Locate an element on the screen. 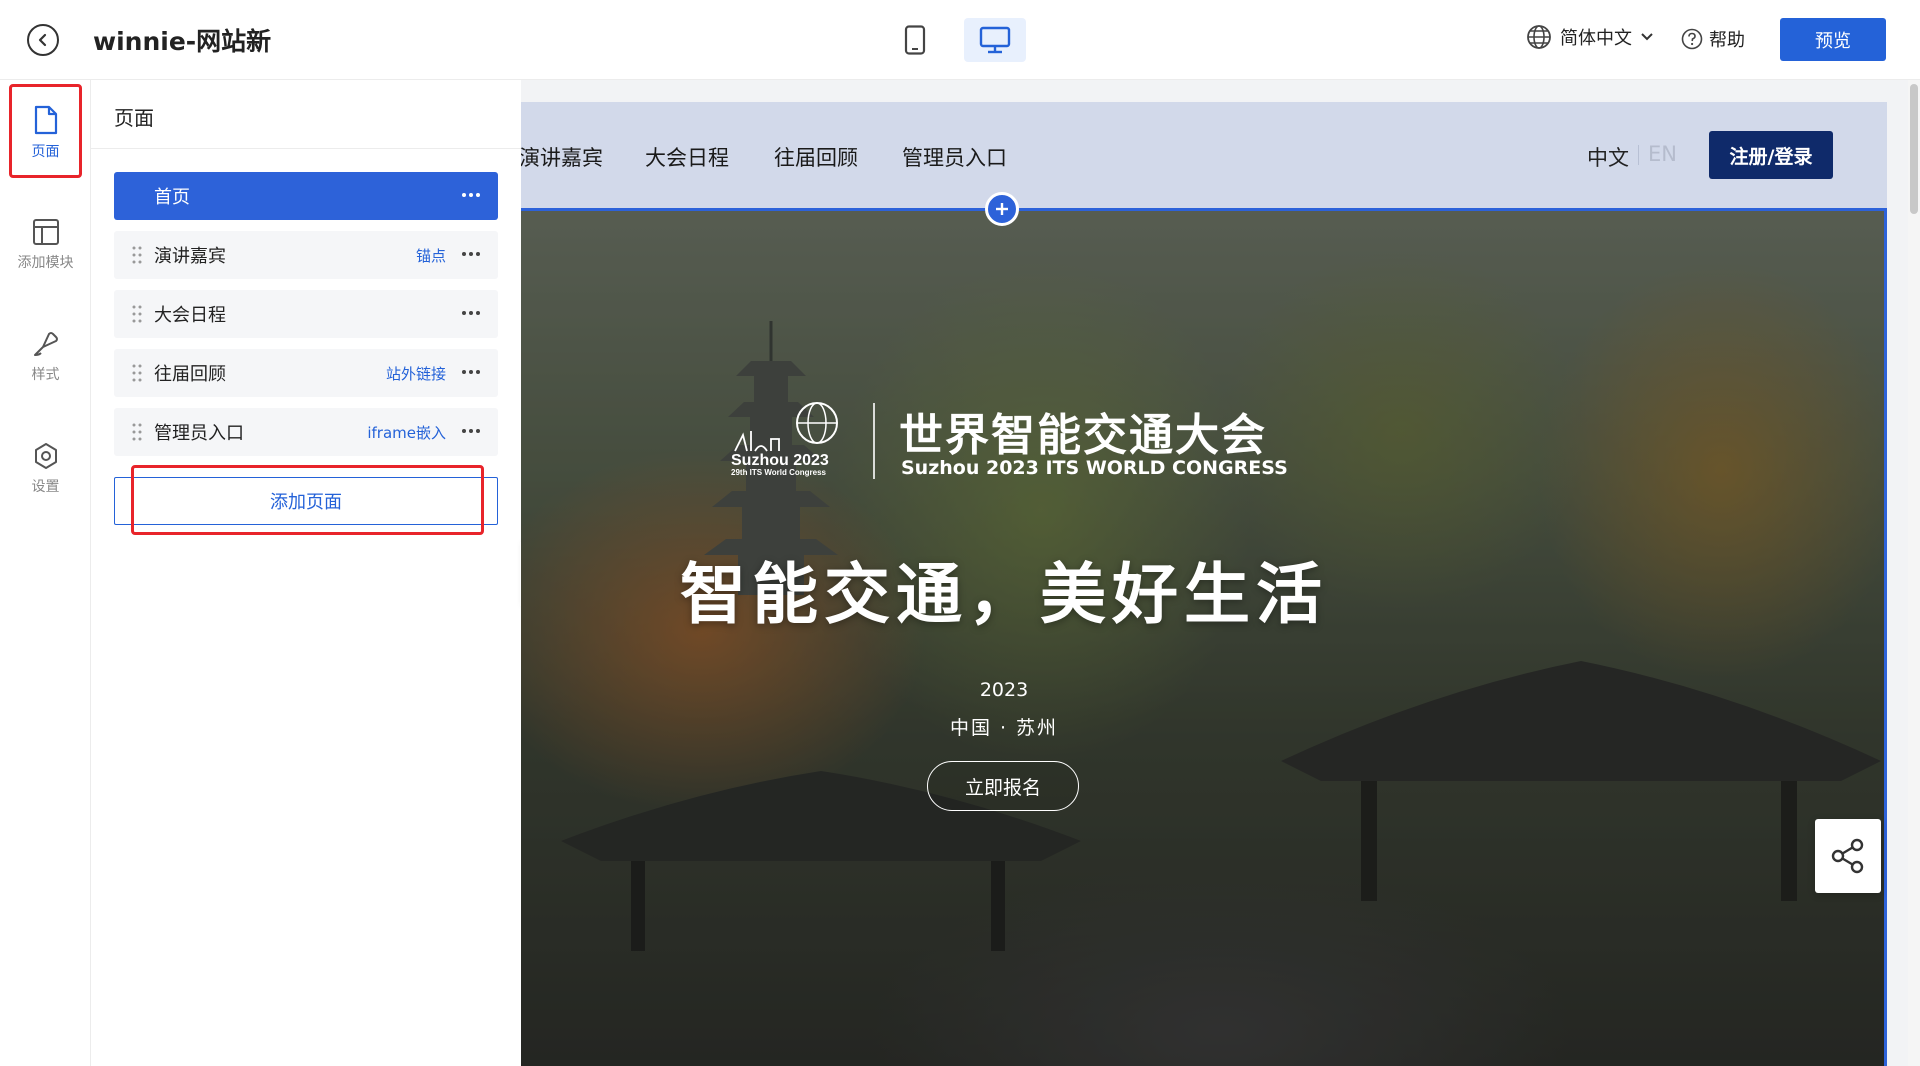 This screenshot has width=1920, height=1066. settings-icon is located at coordinates (45, 456).